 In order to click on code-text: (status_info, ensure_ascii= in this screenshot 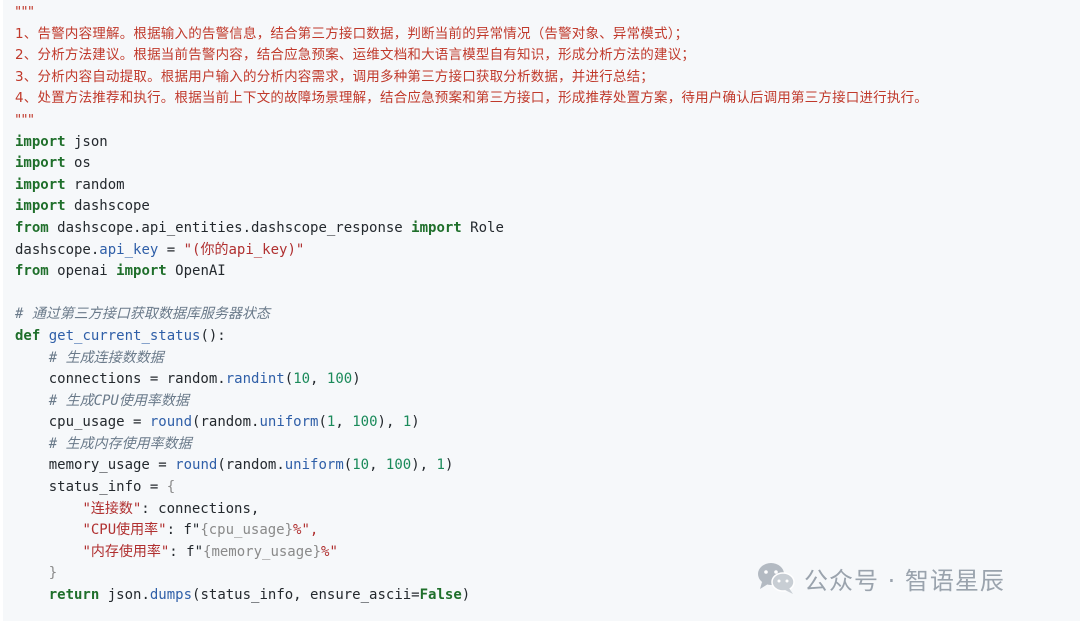, I will do `click(306, 595)`.